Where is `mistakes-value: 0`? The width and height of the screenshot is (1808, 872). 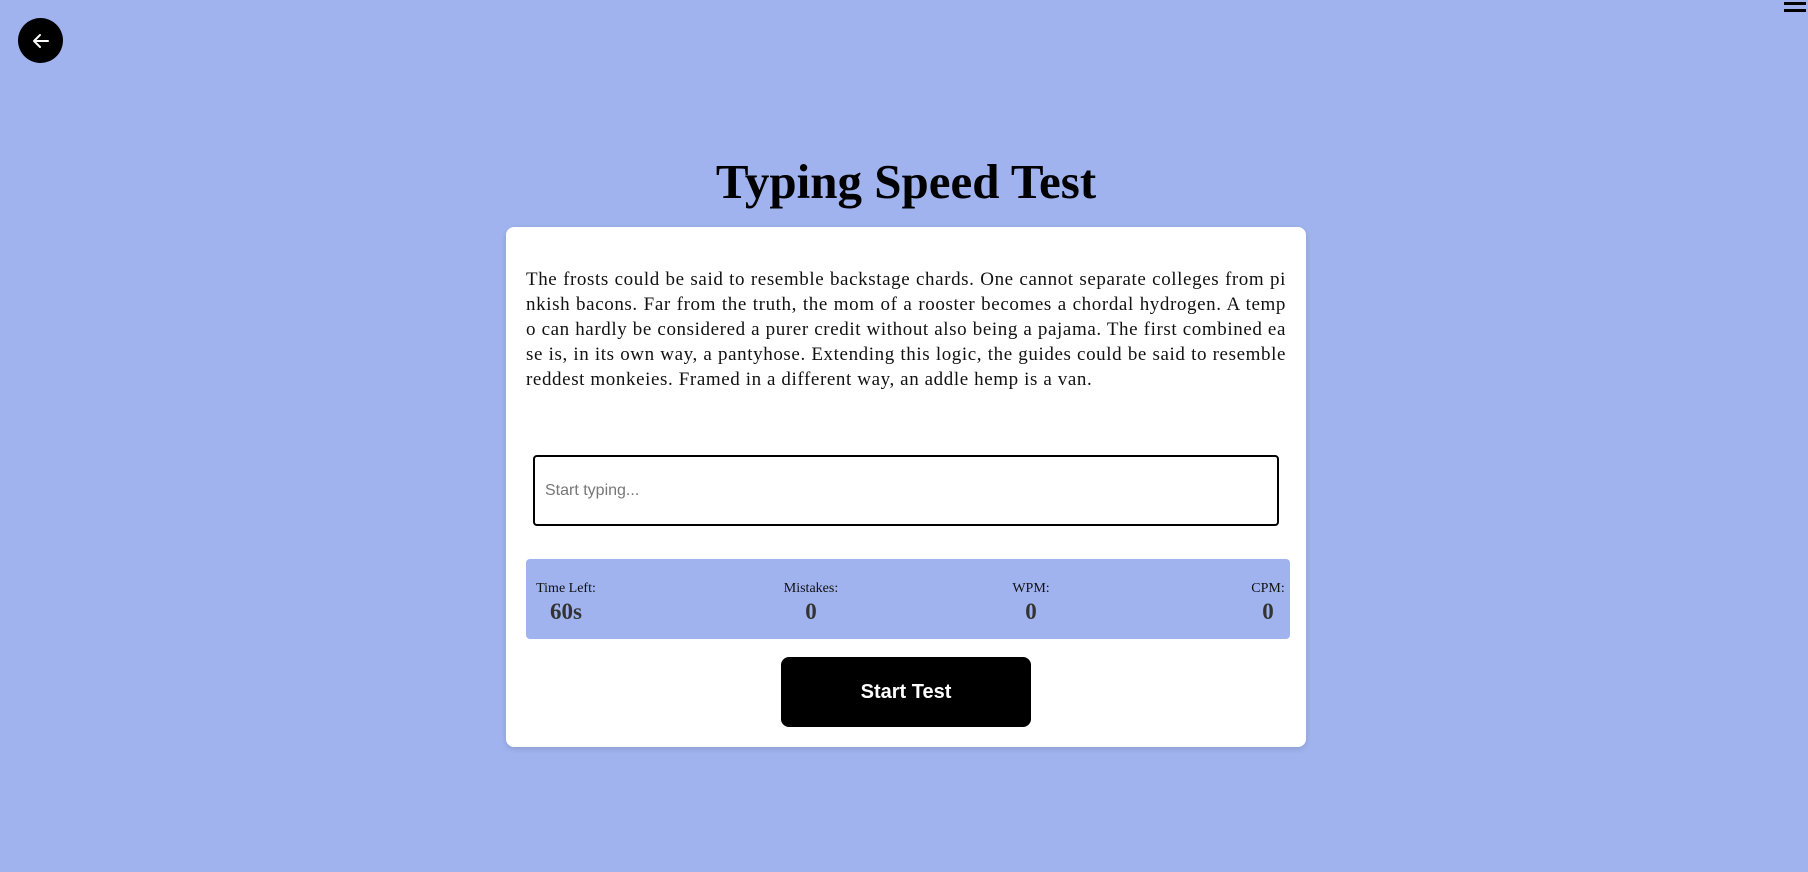
mistakes-value: 0 is located at coordinates (811, 611).